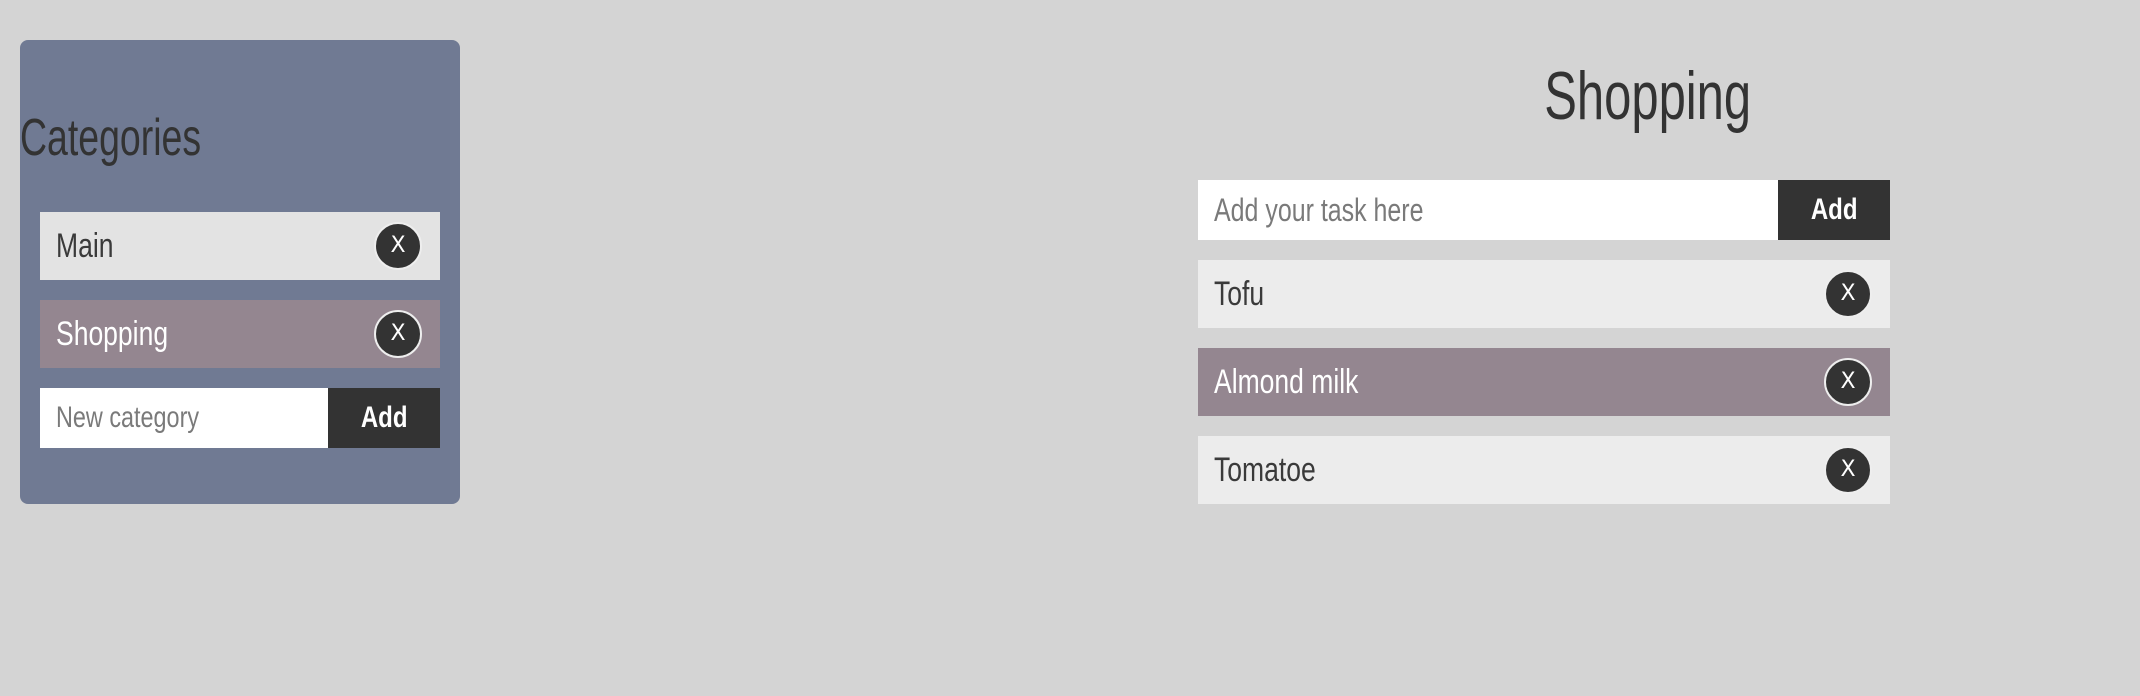 Image resolution: width=2140 pixels, height=696 pixels. What do you see at coordinates (85, 246) in the screenshot?
I see `category-label: Main` at bounding box center [85, 246].